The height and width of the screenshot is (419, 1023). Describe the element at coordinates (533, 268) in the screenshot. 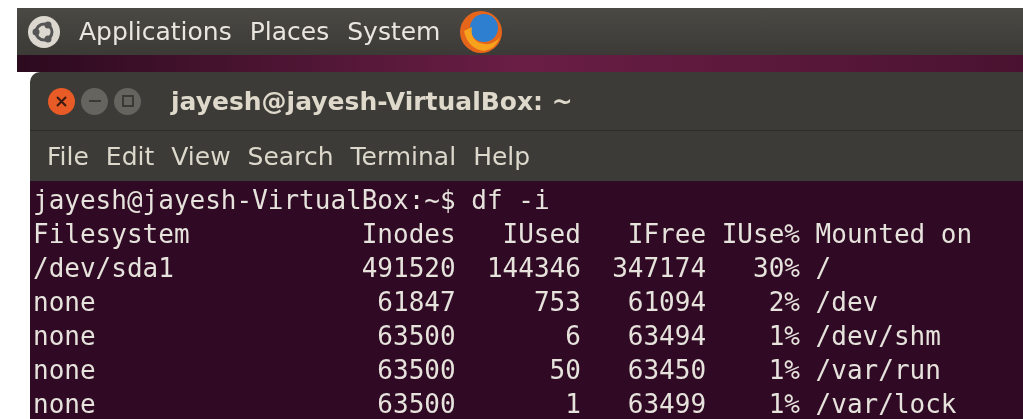

I see `table-cell-text: 144346` at that location.